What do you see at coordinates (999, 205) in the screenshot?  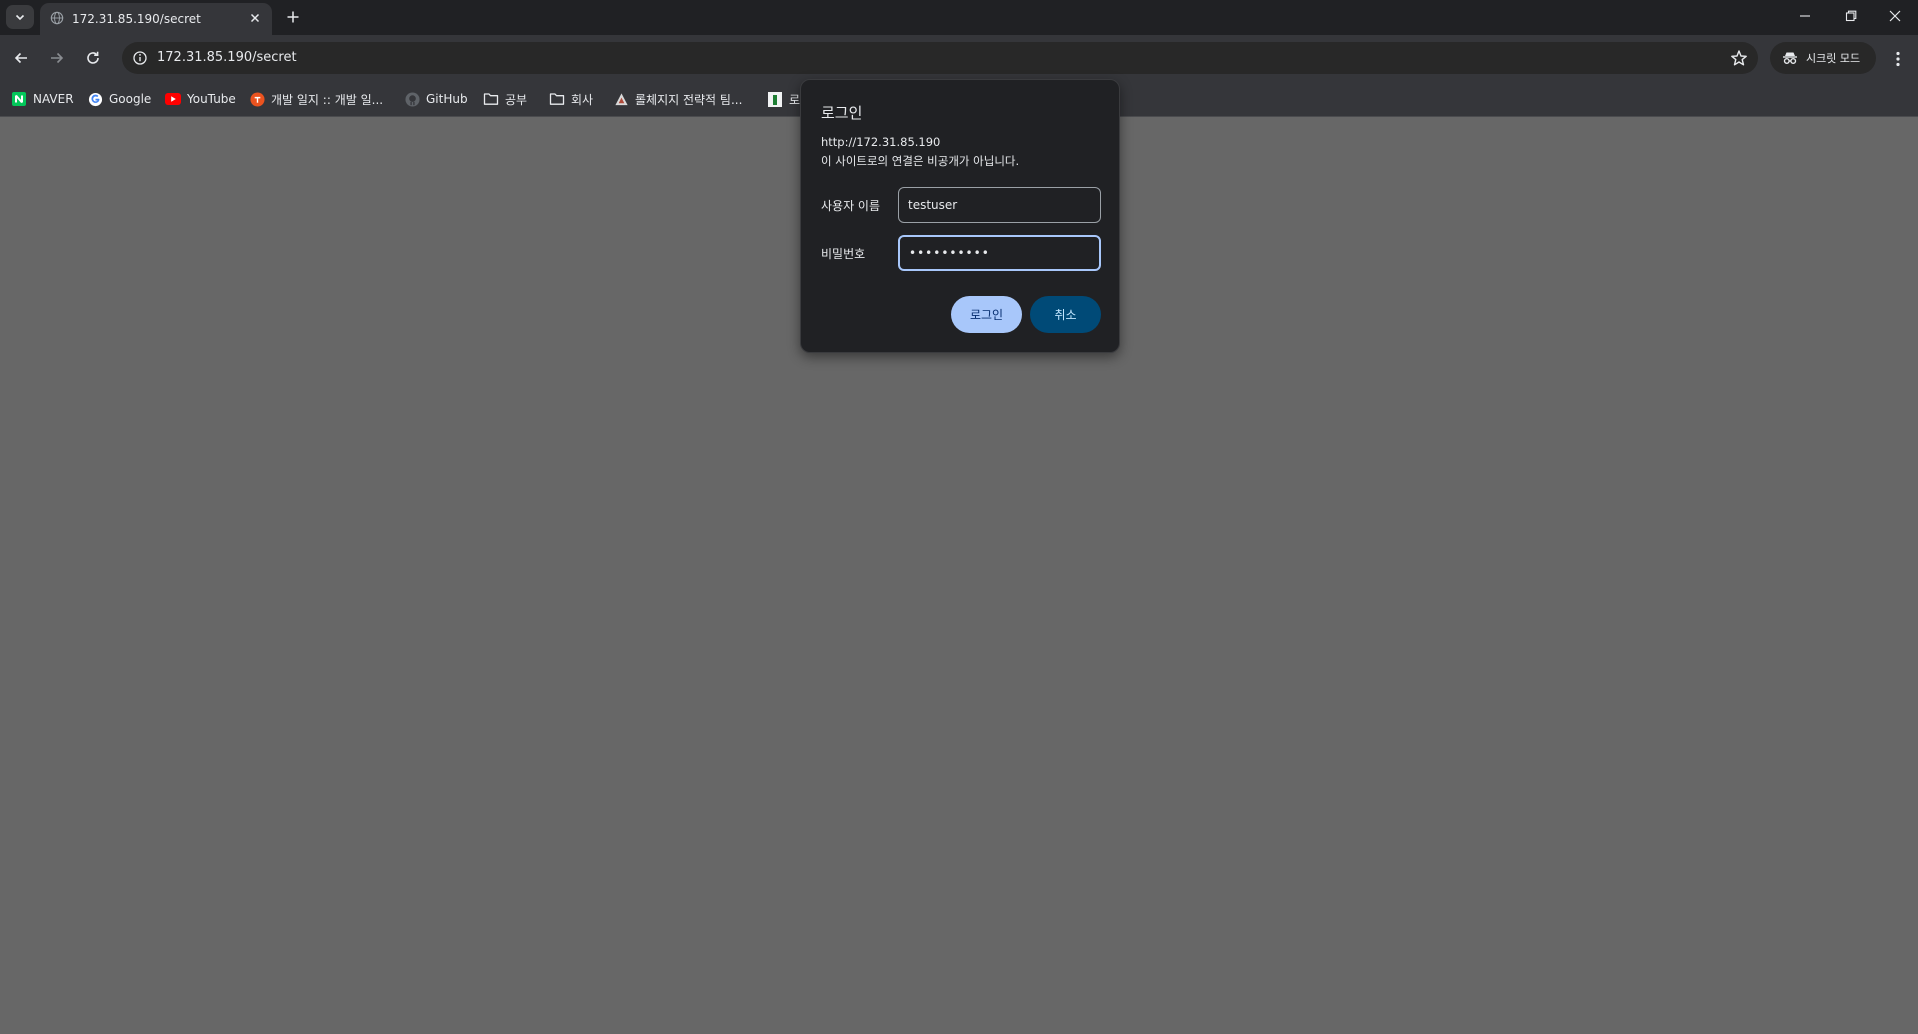 I see `username-input` at bounding box center [999, 205].